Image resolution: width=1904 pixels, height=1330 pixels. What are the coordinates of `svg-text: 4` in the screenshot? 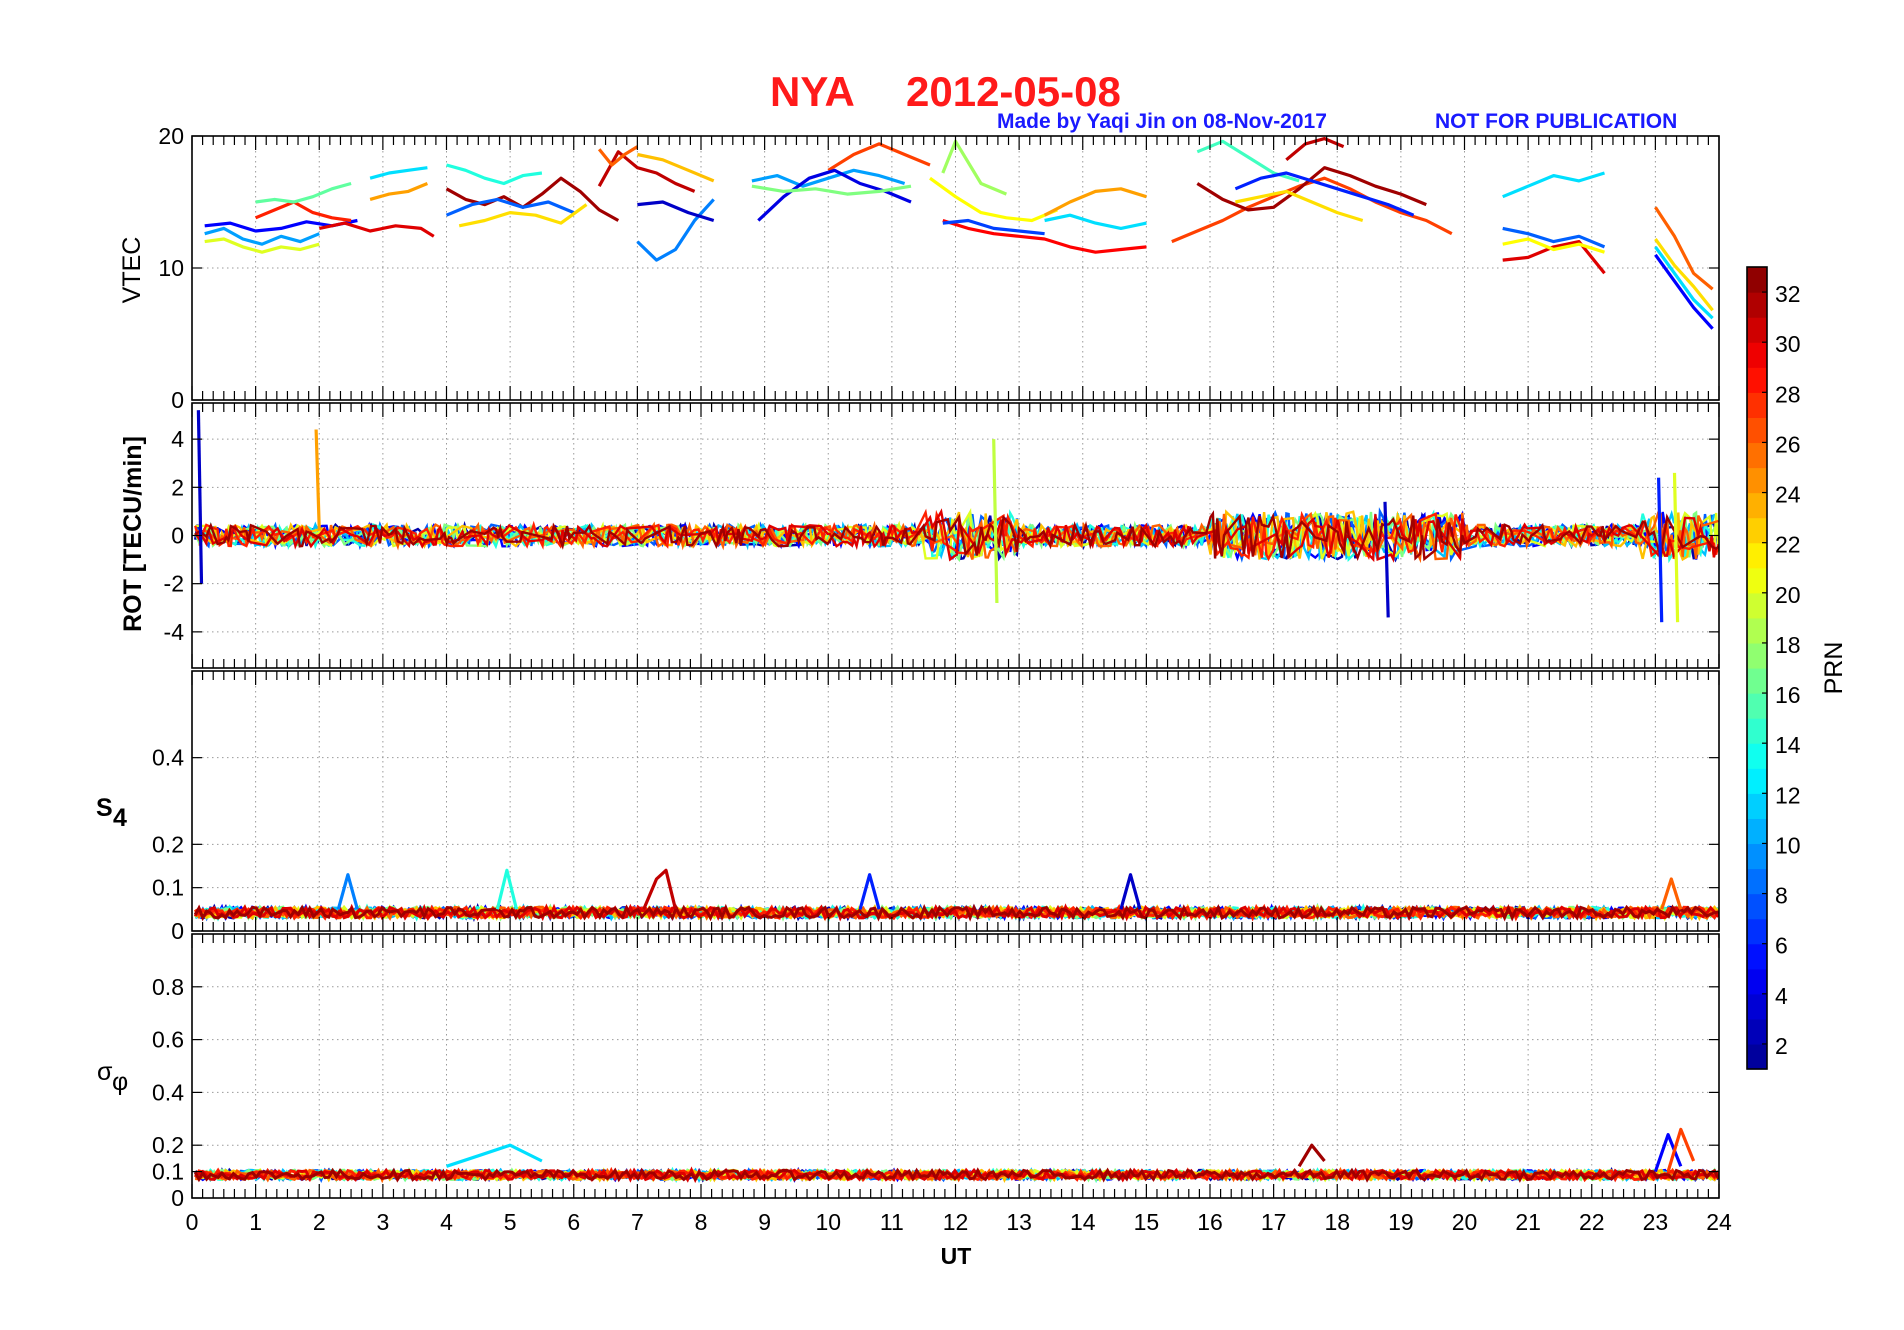 It's located at (120, 818).